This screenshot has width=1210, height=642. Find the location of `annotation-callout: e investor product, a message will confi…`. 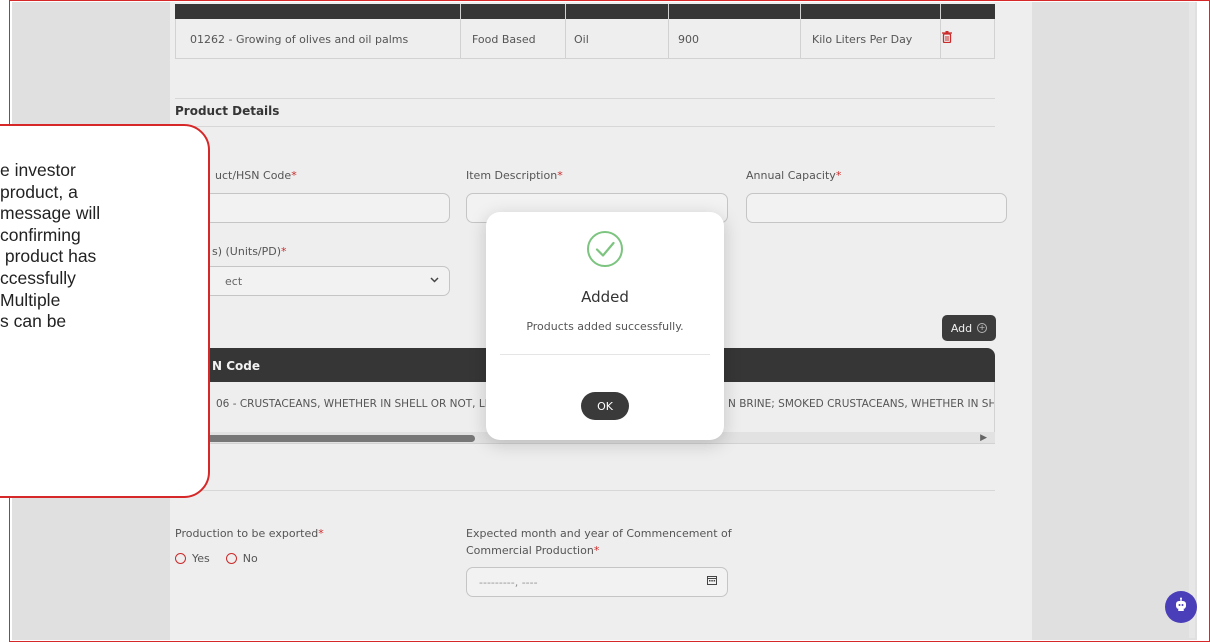

annotation-callout: e investor product, a message will confi… is located at coordinates (105, 311).